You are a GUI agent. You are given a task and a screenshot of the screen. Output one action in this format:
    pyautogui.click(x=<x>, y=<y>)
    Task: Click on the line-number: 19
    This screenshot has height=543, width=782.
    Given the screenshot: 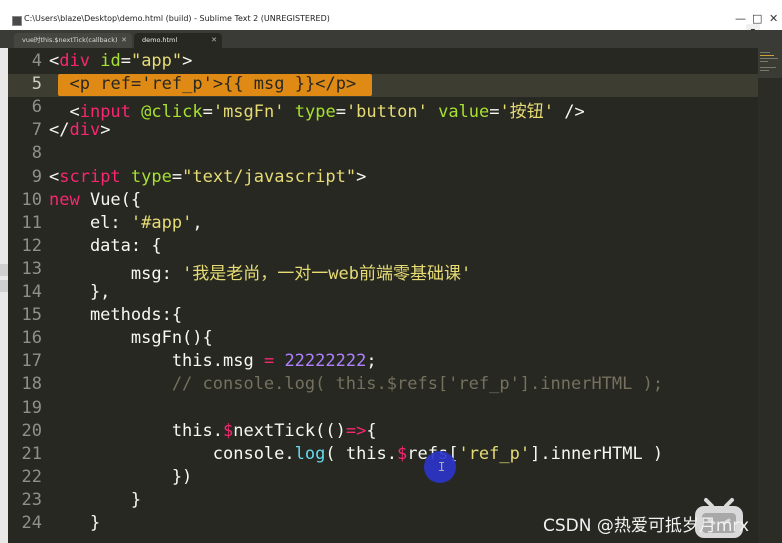 What is the action you would take?
    pyautogui.click(x=31, y=407)
    